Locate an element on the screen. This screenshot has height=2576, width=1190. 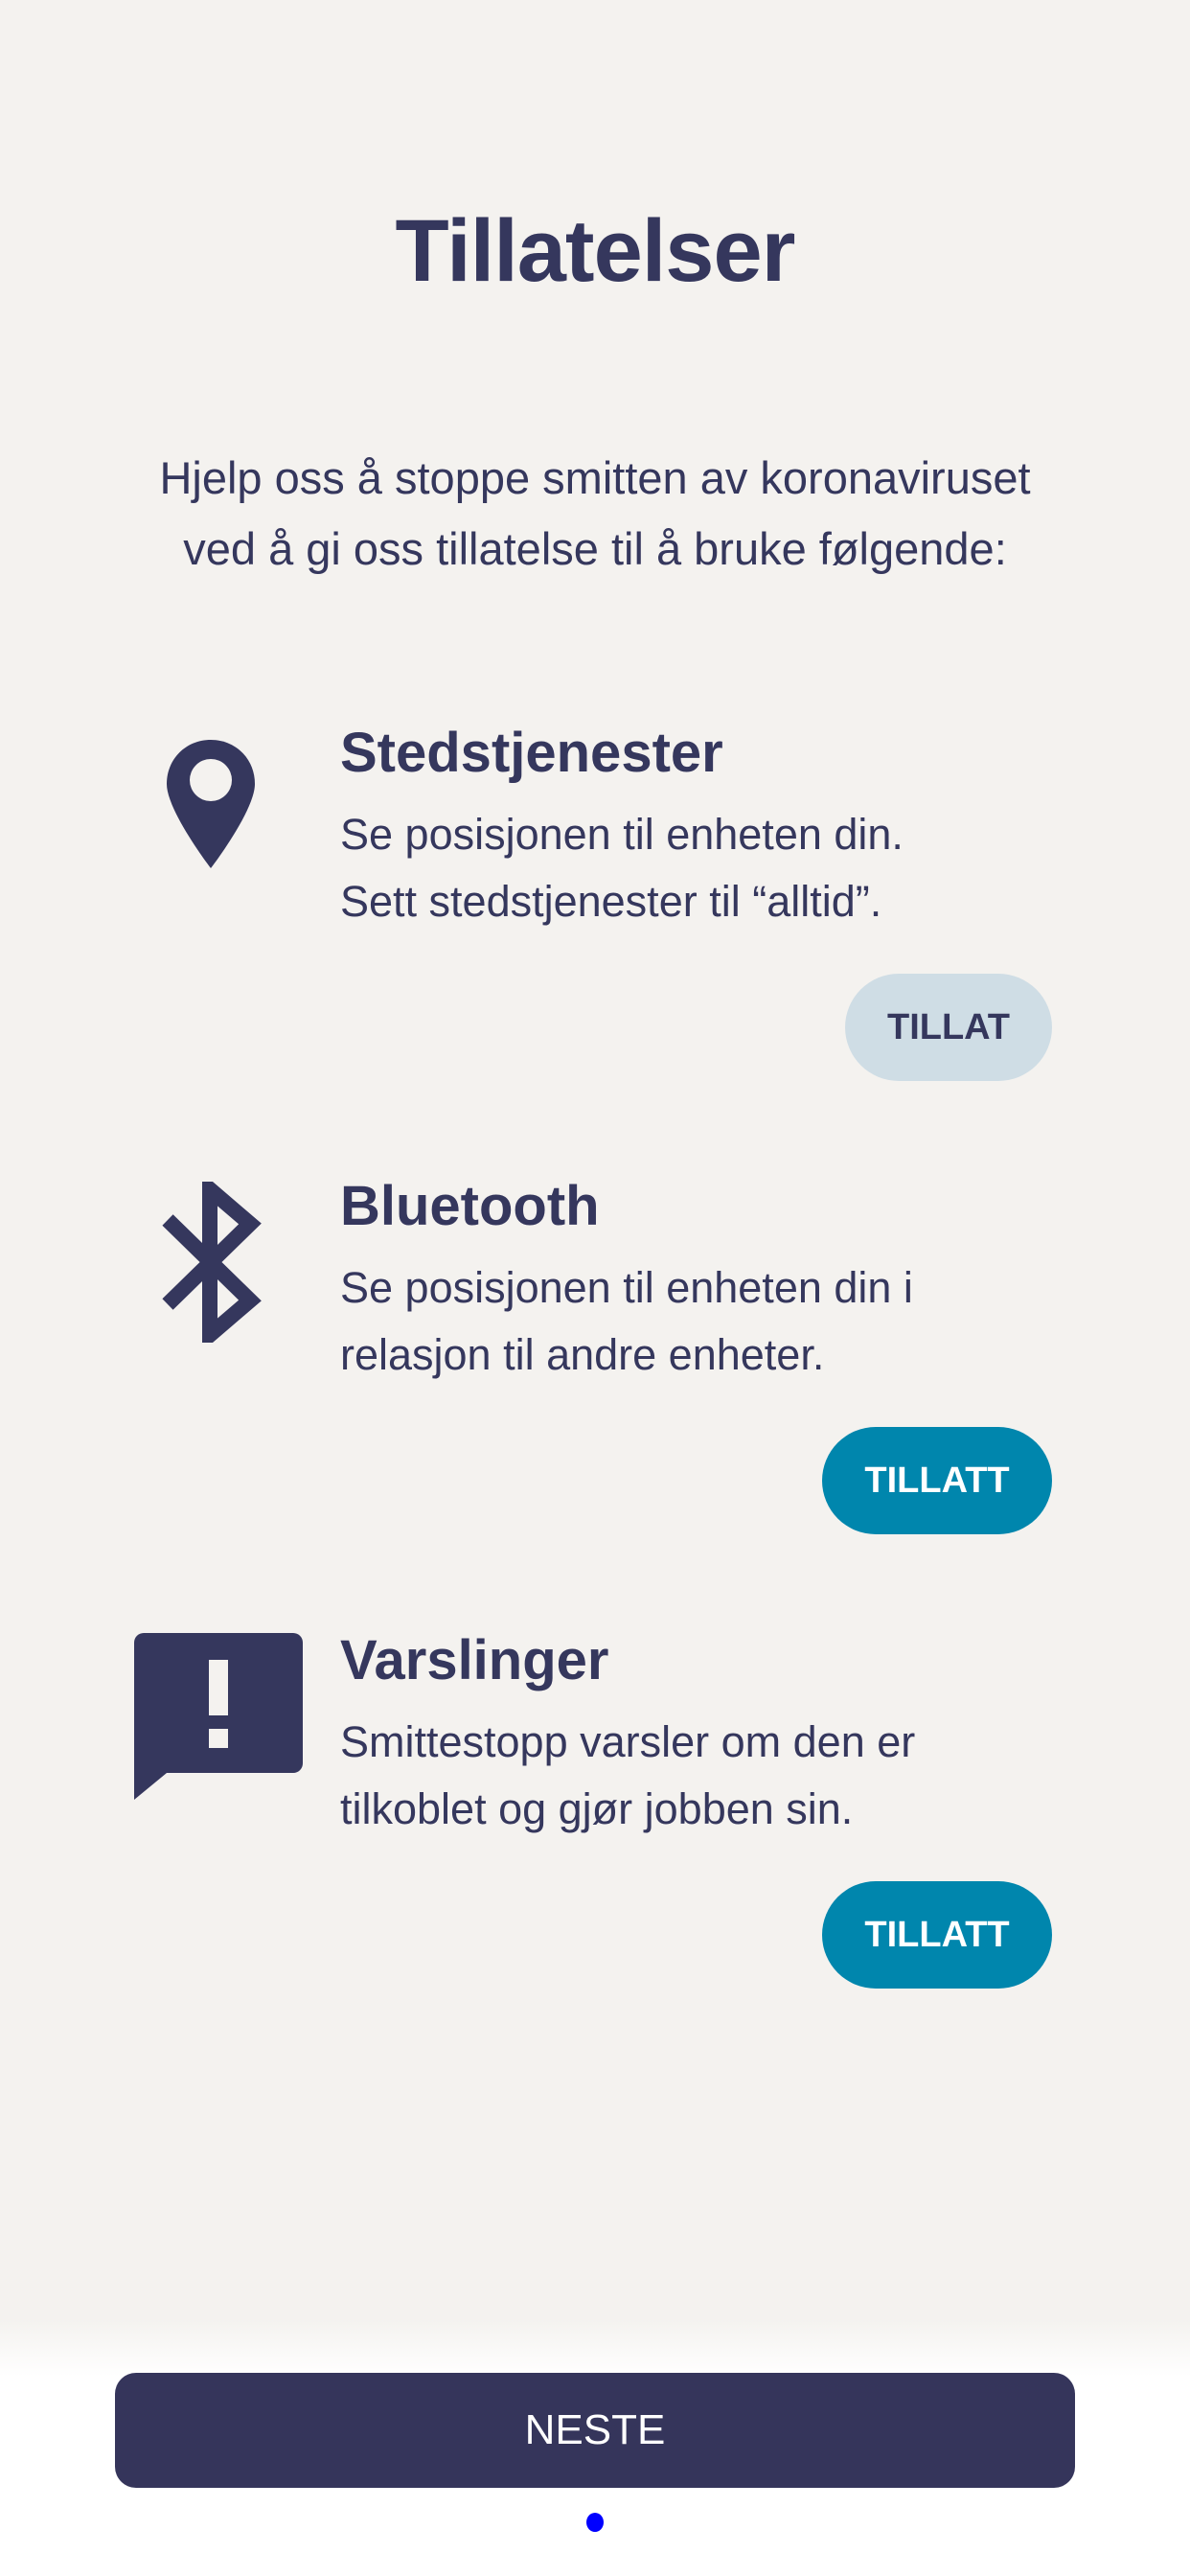
permission-heading: Stedstjenester is located at coordinates (531, 753).